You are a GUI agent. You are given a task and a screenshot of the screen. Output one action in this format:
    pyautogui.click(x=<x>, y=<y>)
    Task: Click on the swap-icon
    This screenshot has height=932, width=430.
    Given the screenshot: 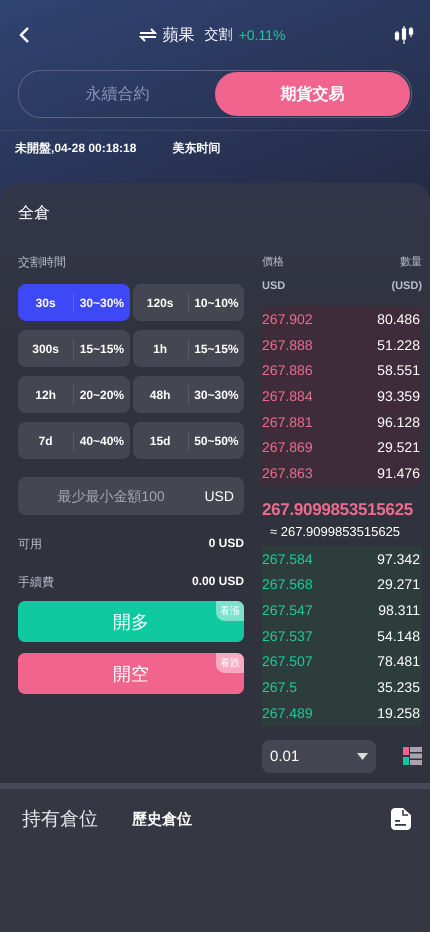 What is the action you would take?
    pyautogui.click(x=147, y=35)
    